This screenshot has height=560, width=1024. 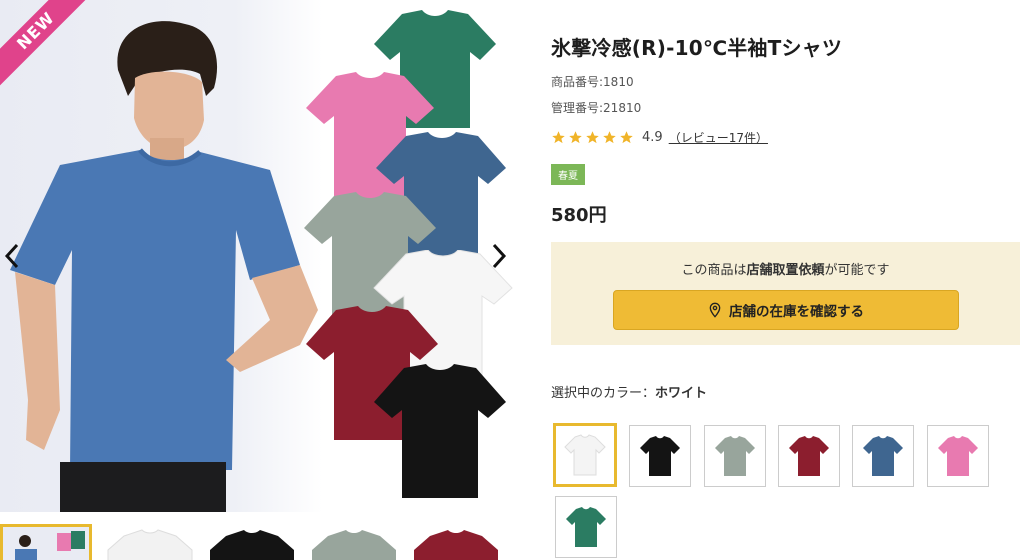 I want to click on gallery-next-arrow, so click(x=499, y=256).